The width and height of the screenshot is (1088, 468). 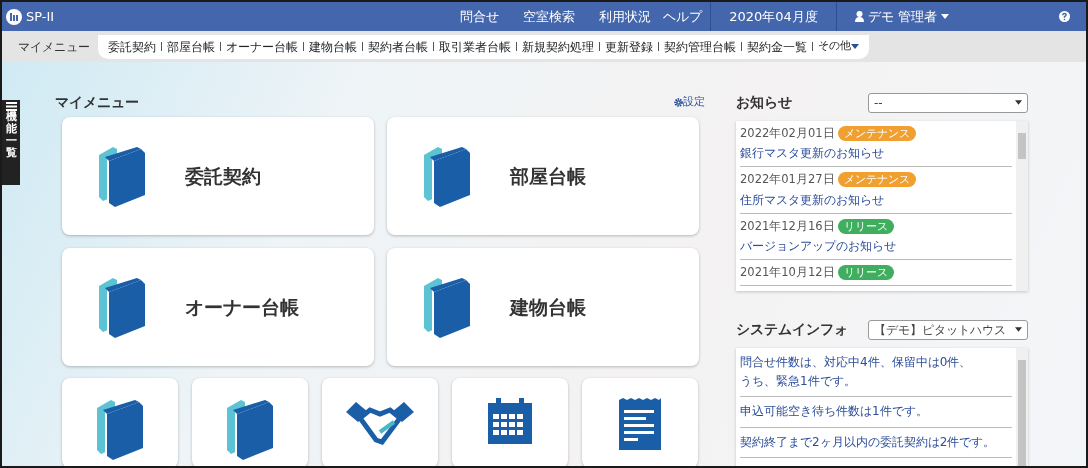 I want to click on gear-icon, so click(x=678, y=102).